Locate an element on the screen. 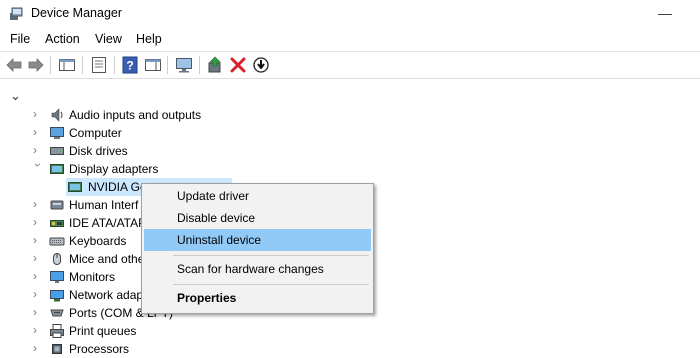 The image size is (700, 358). root-collapse-chevron-icon: ⌄ is located at coordinates (15, 96).